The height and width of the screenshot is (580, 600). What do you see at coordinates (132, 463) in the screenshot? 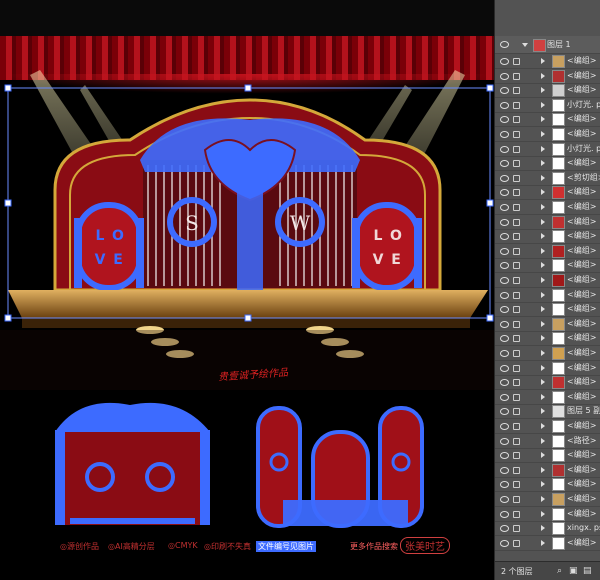
I see `thumbnail-gate-view` at bounding box center [132, 463].